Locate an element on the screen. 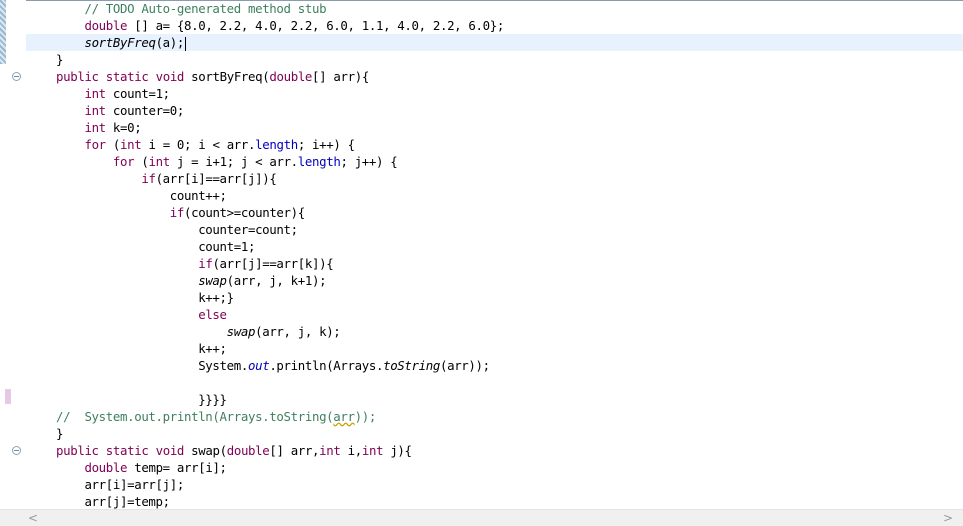  code-token: arr is located at coordinates (344, 416).